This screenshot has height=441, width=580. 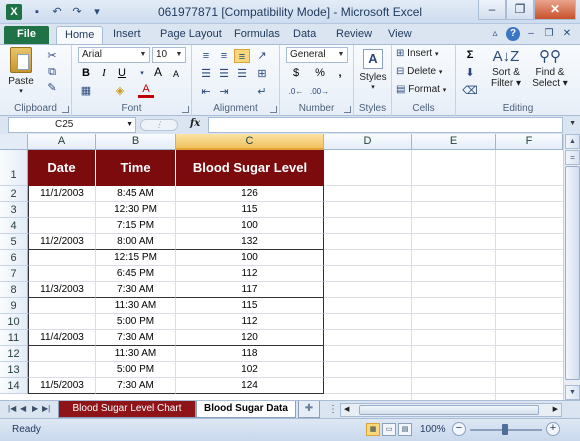 I want to click on fill-color-icon: ◈, so click(x=120, y=91).